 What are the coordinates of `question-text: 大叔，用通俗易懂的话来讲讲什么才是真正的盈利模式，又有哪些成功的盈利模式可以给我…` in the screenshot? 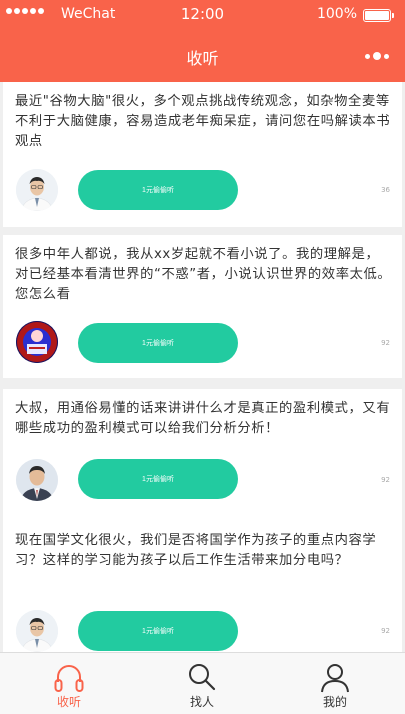 It's located at (203, 418).